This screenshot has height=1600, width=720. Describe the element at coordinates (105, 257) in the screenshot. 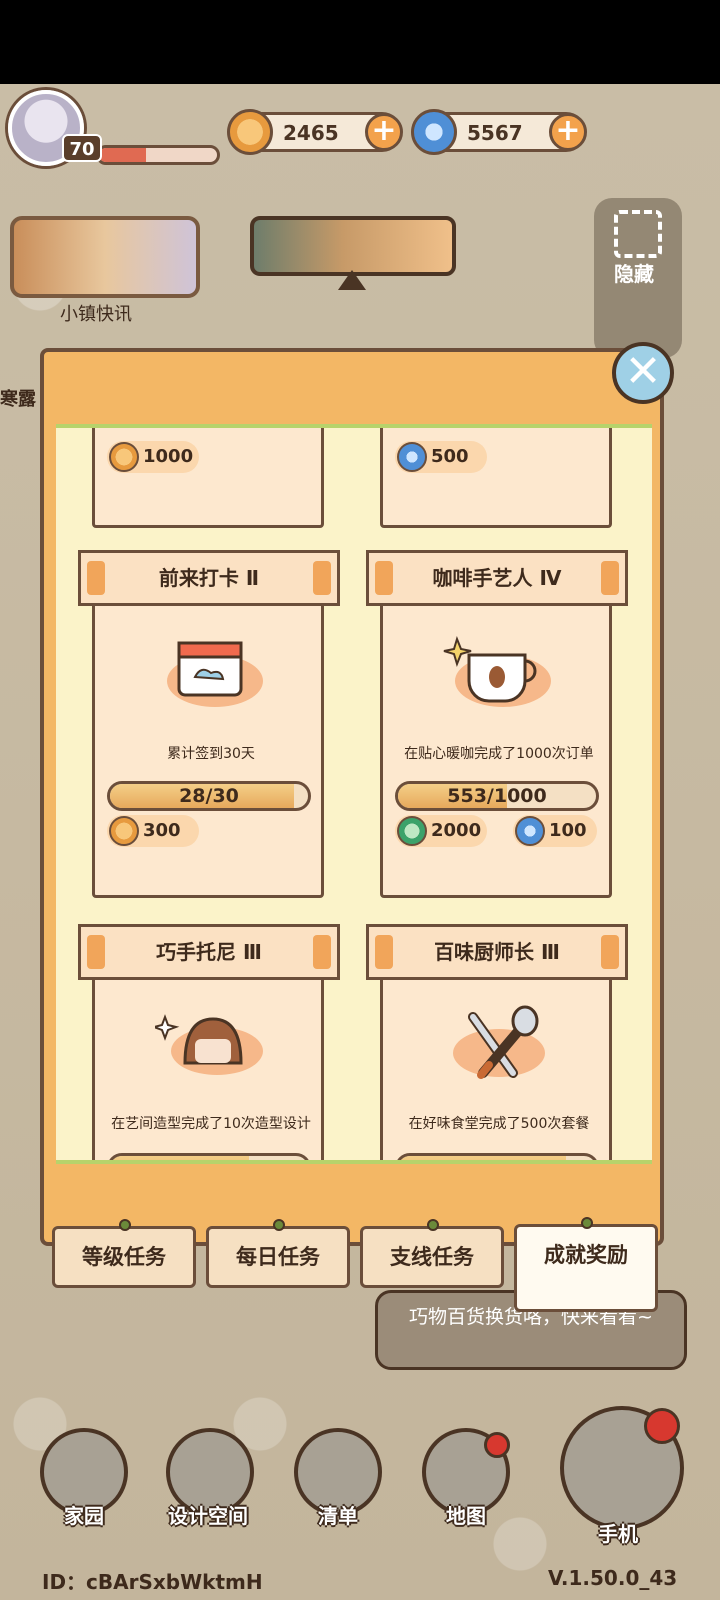

I see `town-news-button` at that location.